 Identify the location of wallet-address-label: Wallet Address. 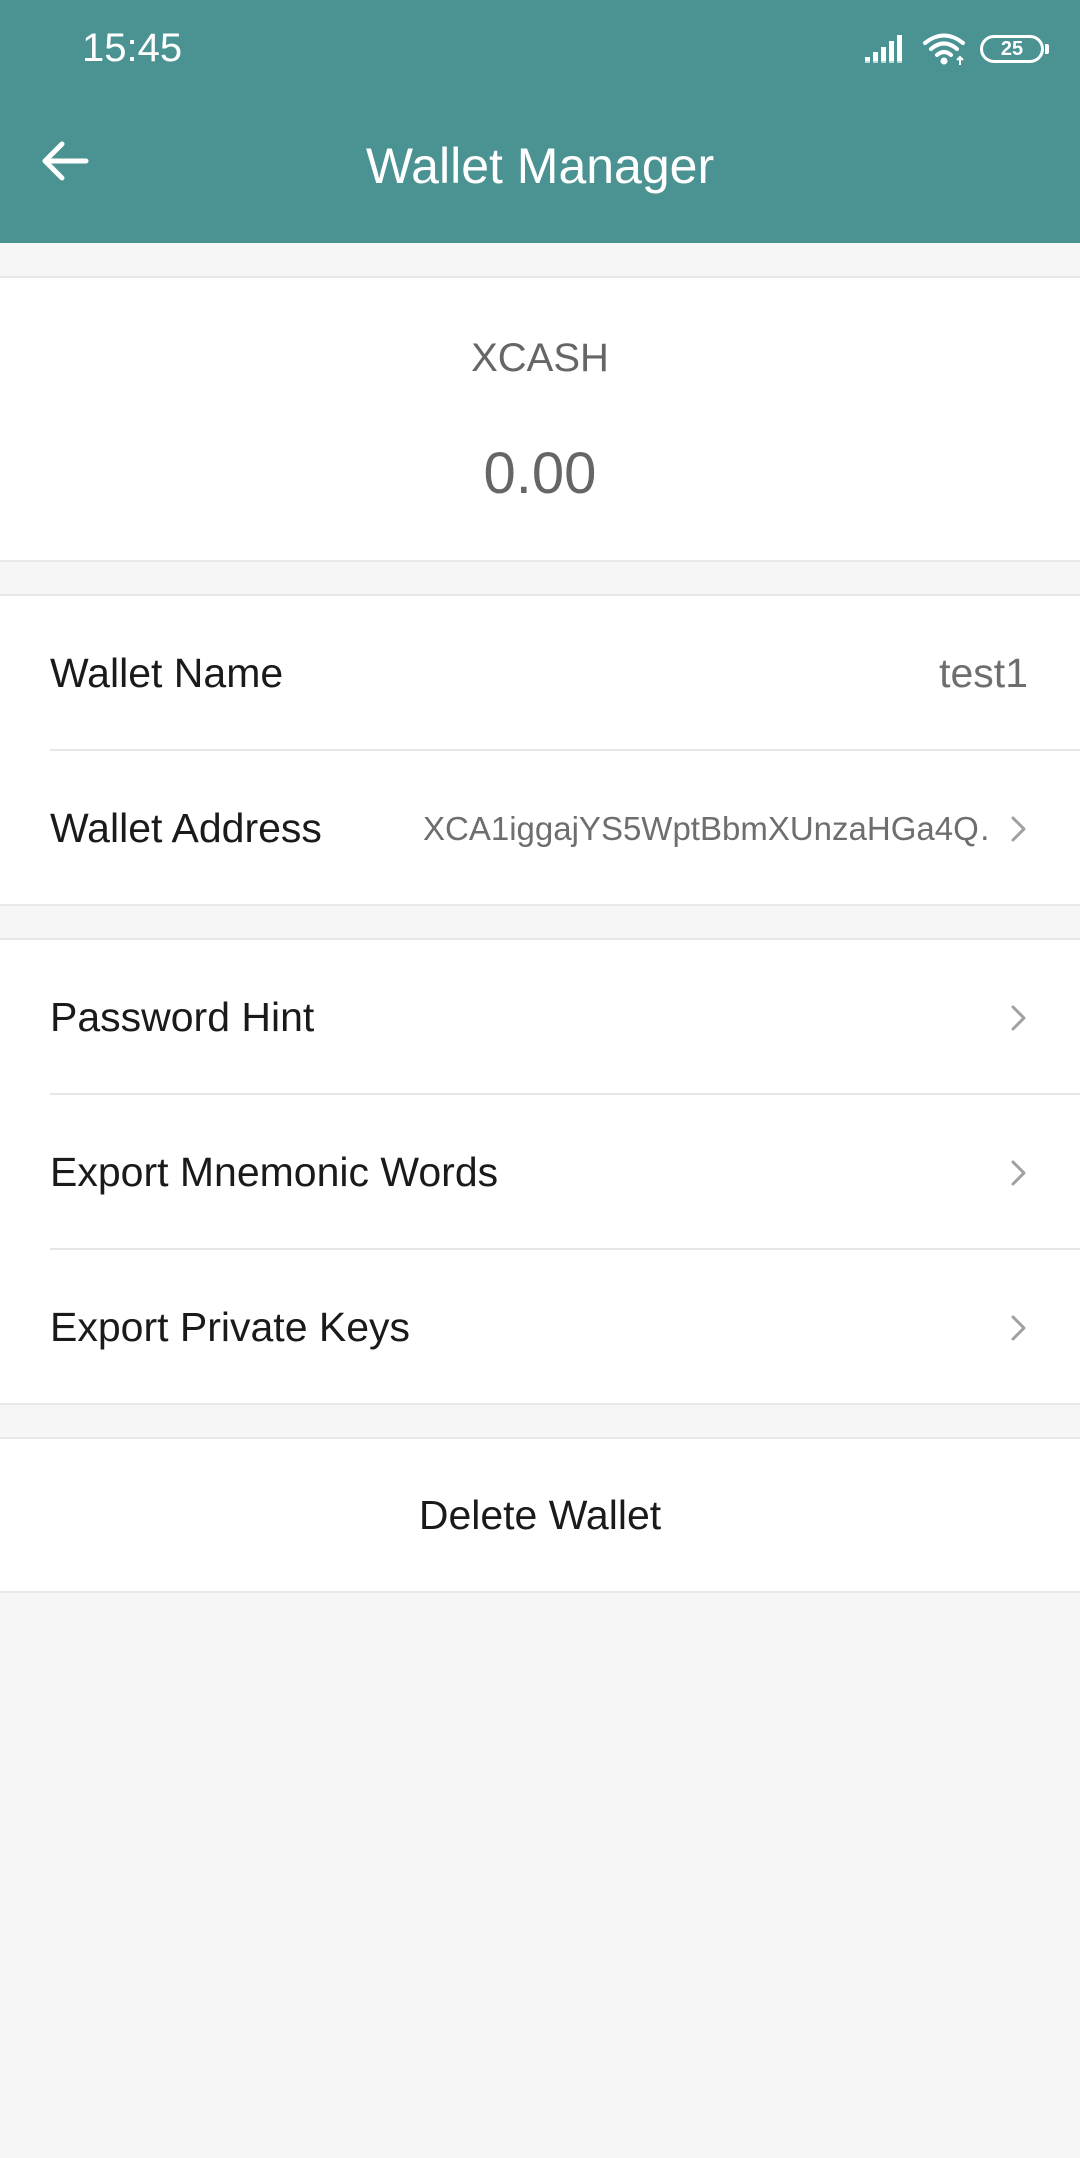
(186, 828).